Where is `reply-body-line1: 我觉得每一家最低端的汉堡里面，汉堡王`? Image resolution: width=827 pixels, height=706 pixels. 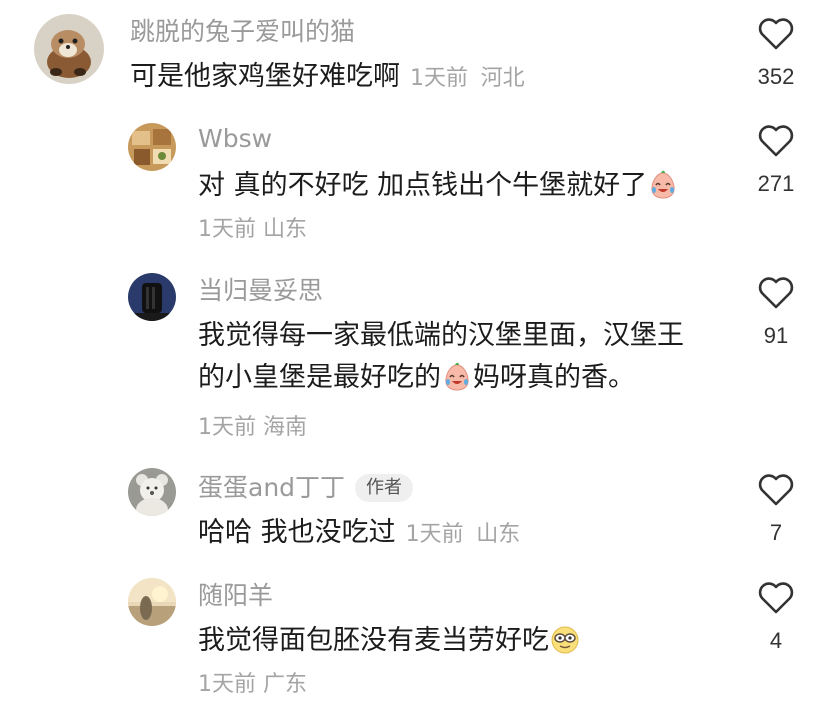
reply-body-line1: 我觉得每一家最低端的汉堡里面，汉堡王 is located at coordinates (441, 335).